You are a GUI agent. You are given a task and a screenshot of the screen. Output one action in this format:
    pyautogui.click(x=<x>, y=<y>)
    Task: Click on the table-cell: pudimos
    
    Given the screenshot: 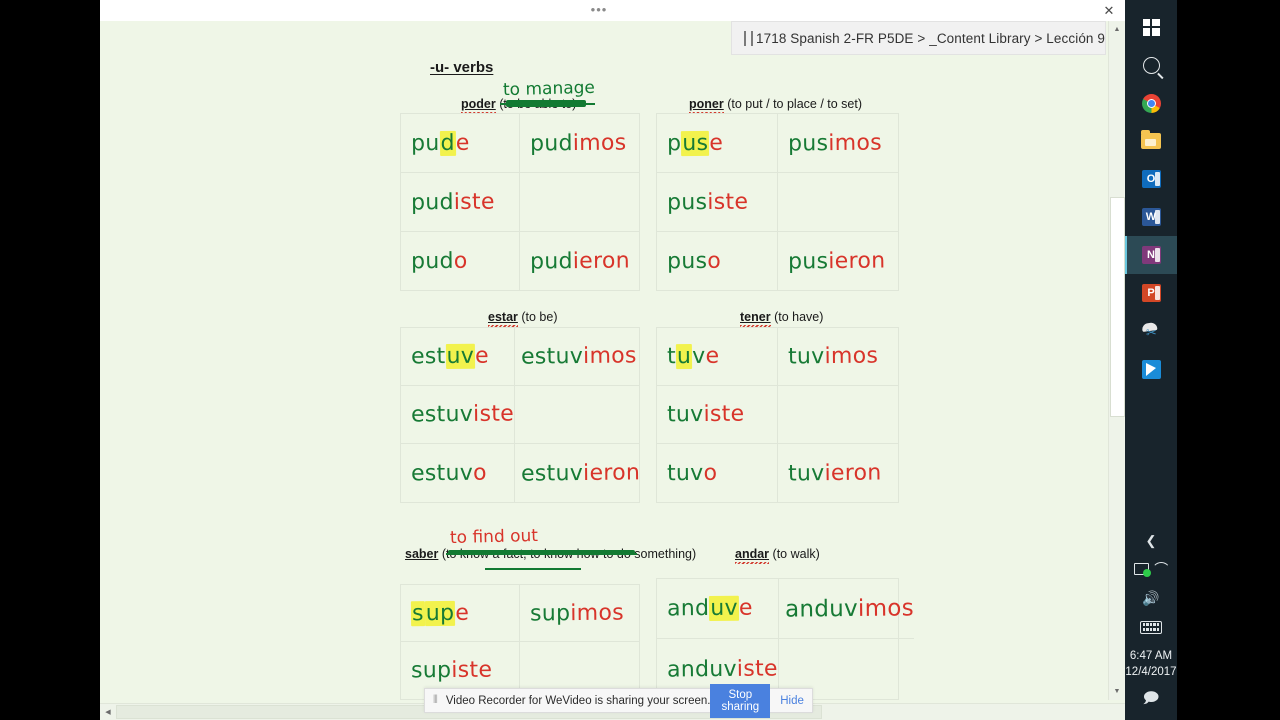 What is the action you would take?
    pyautogui.click(x=579, y=143)
    